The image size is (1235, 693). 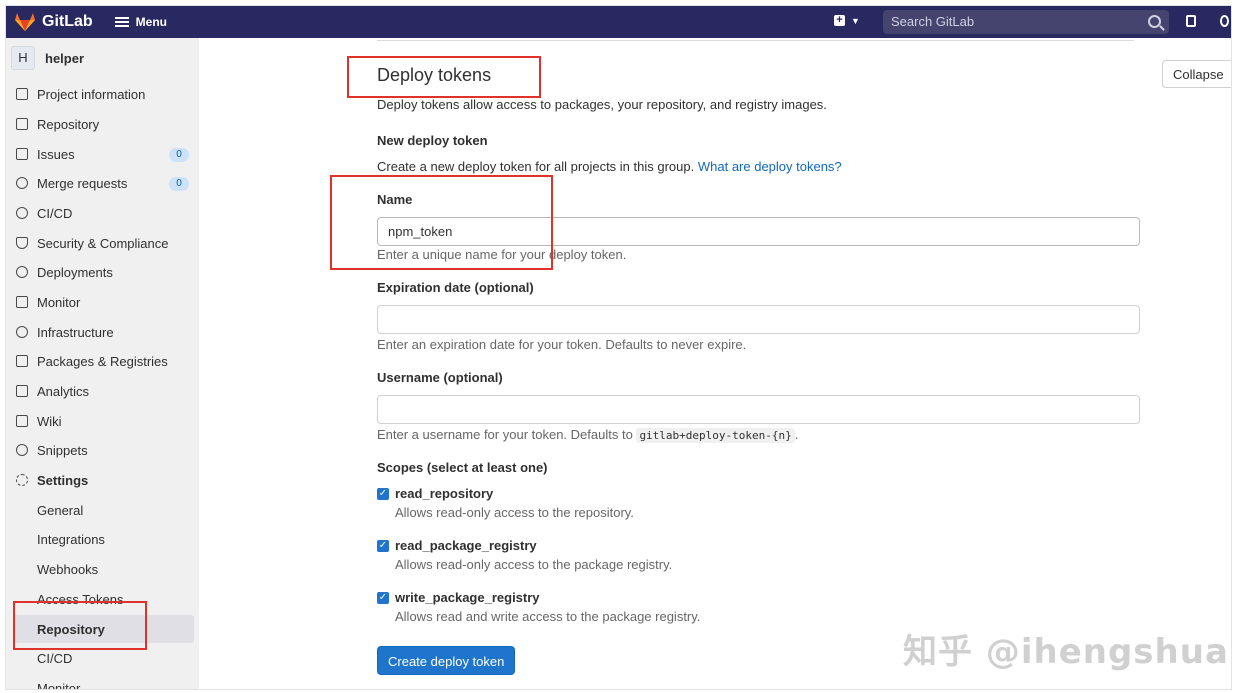 I want to click on sidebar-subitem-label: Monitor, so click(x=59, y=685).